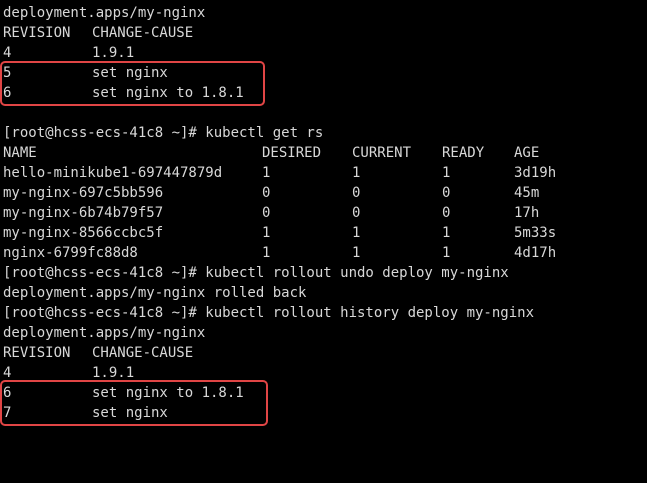 The width and height of the screenshot is (647, 483). What do you see at coordinates (113, 173) in the screenshot?
I see `rs-name: hello-minikube1-697447879d` at bounding box center [113, 173].